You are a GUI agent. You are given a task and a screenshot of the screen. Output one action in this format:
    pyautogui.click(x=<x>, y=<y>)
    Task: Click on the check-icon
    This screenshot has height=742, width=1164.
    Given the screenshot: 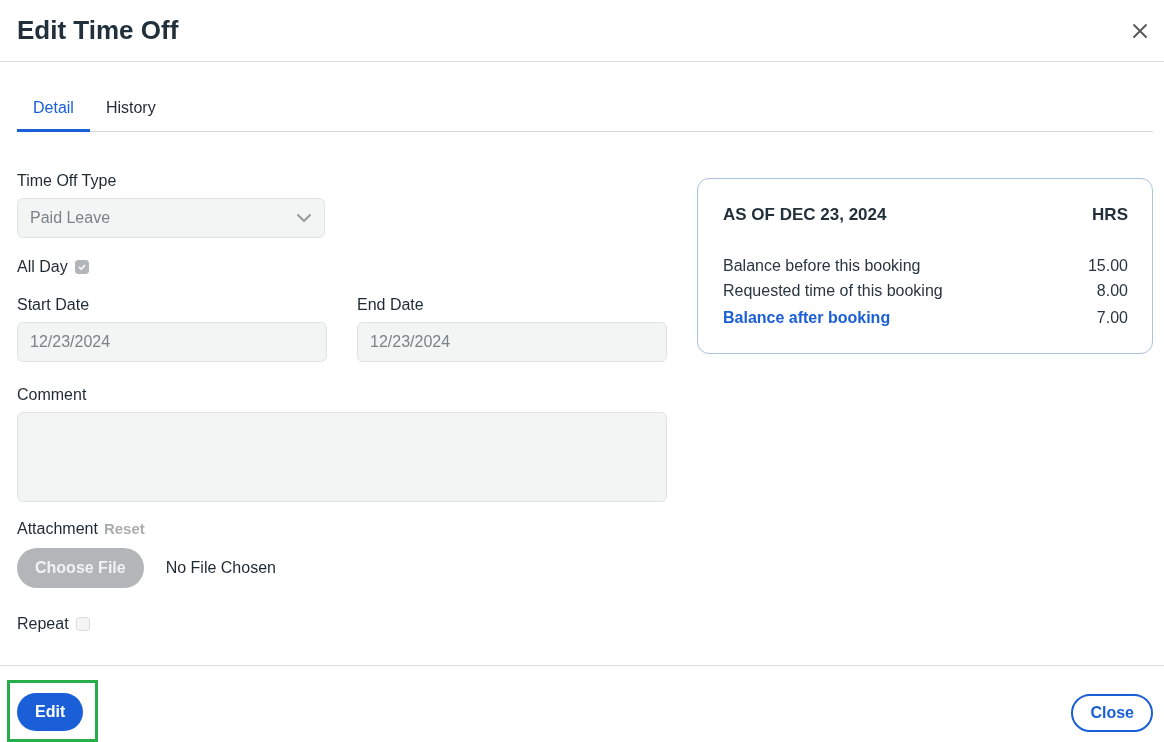 What is the action you would take?
    pyautogui.click(x=81, y=267)
    